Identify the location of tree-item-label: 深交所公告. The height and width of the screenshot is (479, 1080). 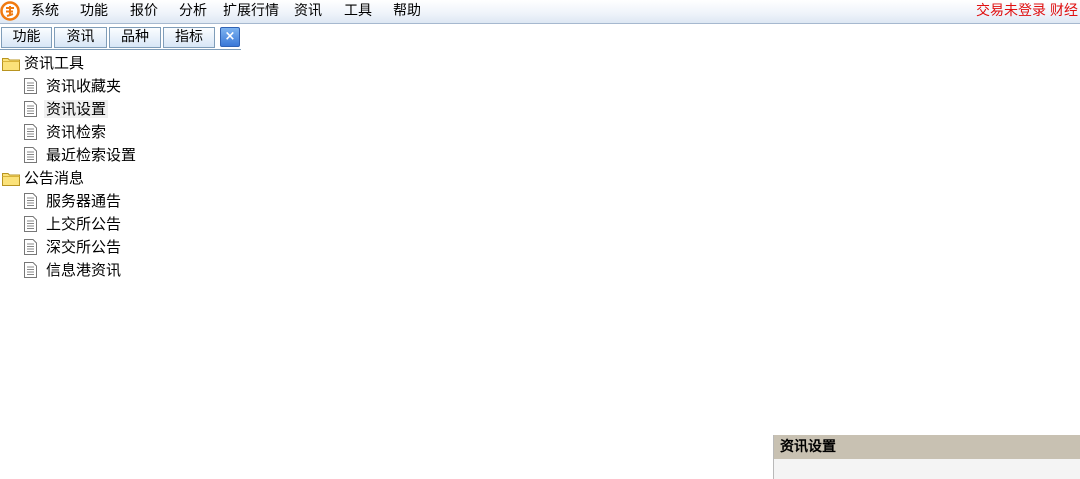
(84, 247).